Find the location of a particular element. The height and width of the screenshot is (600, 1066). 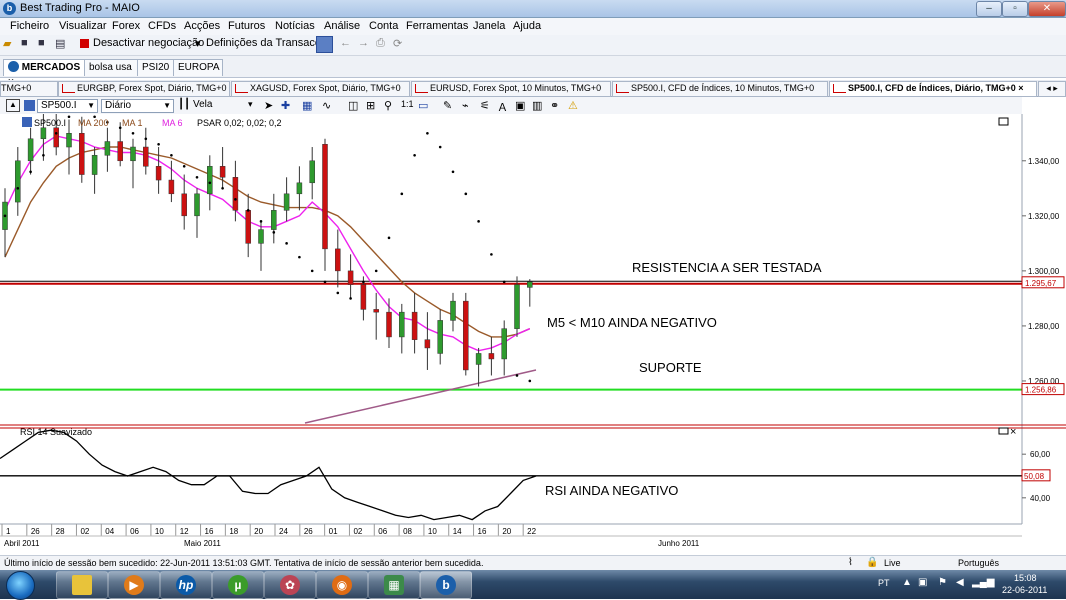

tray-language: PT is located at coordinates (884, 583).